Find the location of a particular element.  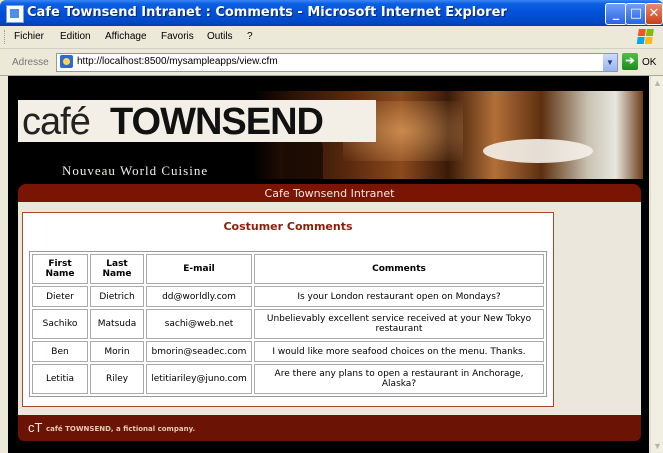

last-name-cell: Riley is located at coordinates (117, 379).